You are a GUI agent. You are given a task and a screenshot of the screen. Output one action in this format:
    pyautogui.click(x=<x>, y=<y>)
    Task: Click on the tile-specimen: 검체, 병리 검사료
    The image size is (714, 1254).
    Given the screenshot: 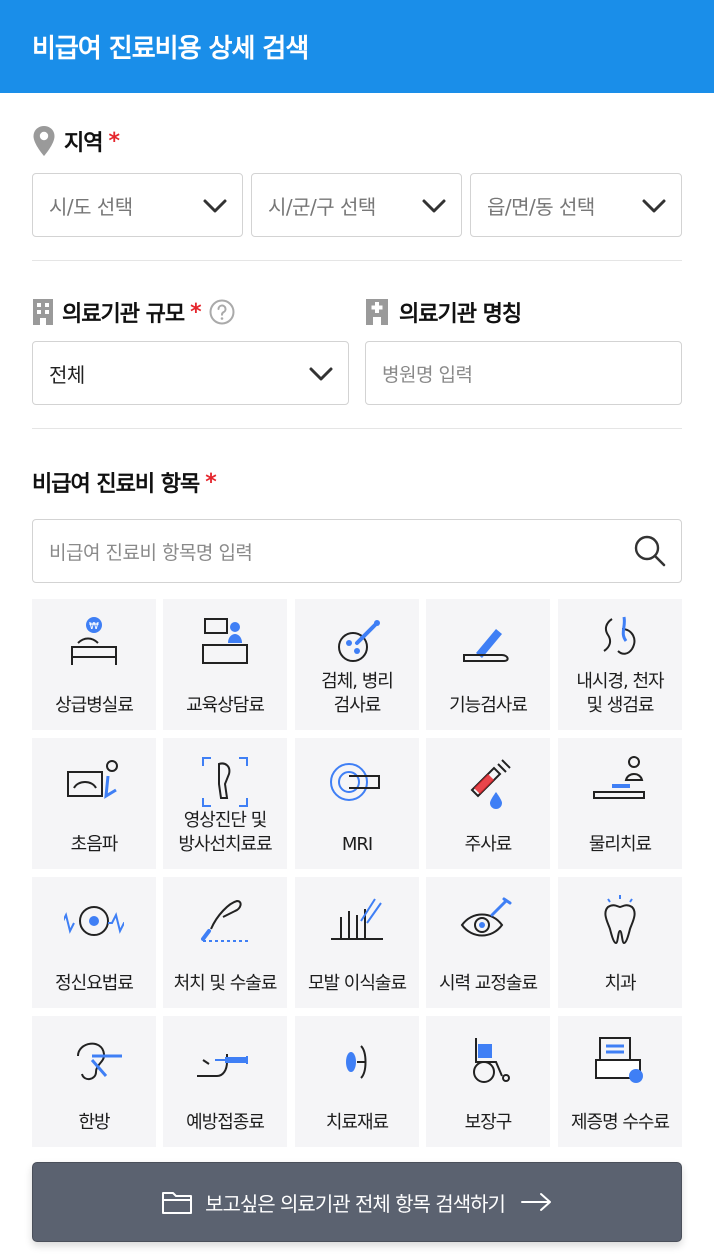 What is the action you would take?
    pyautogui.click(x=357, y=664)
    